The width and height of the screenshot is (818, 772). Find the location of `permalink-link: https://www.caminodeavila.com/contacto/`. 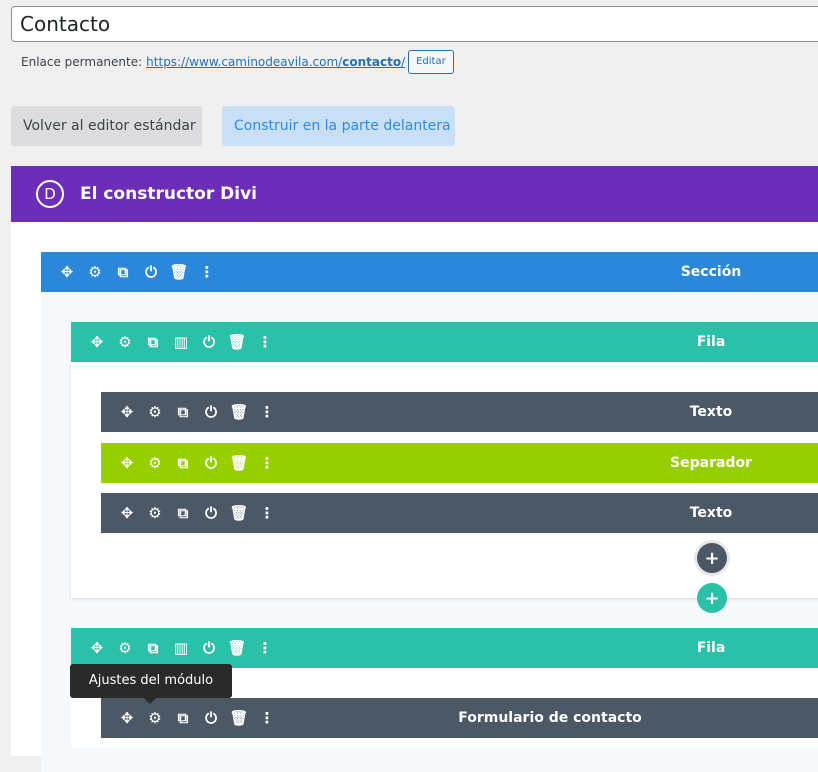

permalink-link: https://www.caminodeavila.com/contacto/ is located at coordinates (275, 62).